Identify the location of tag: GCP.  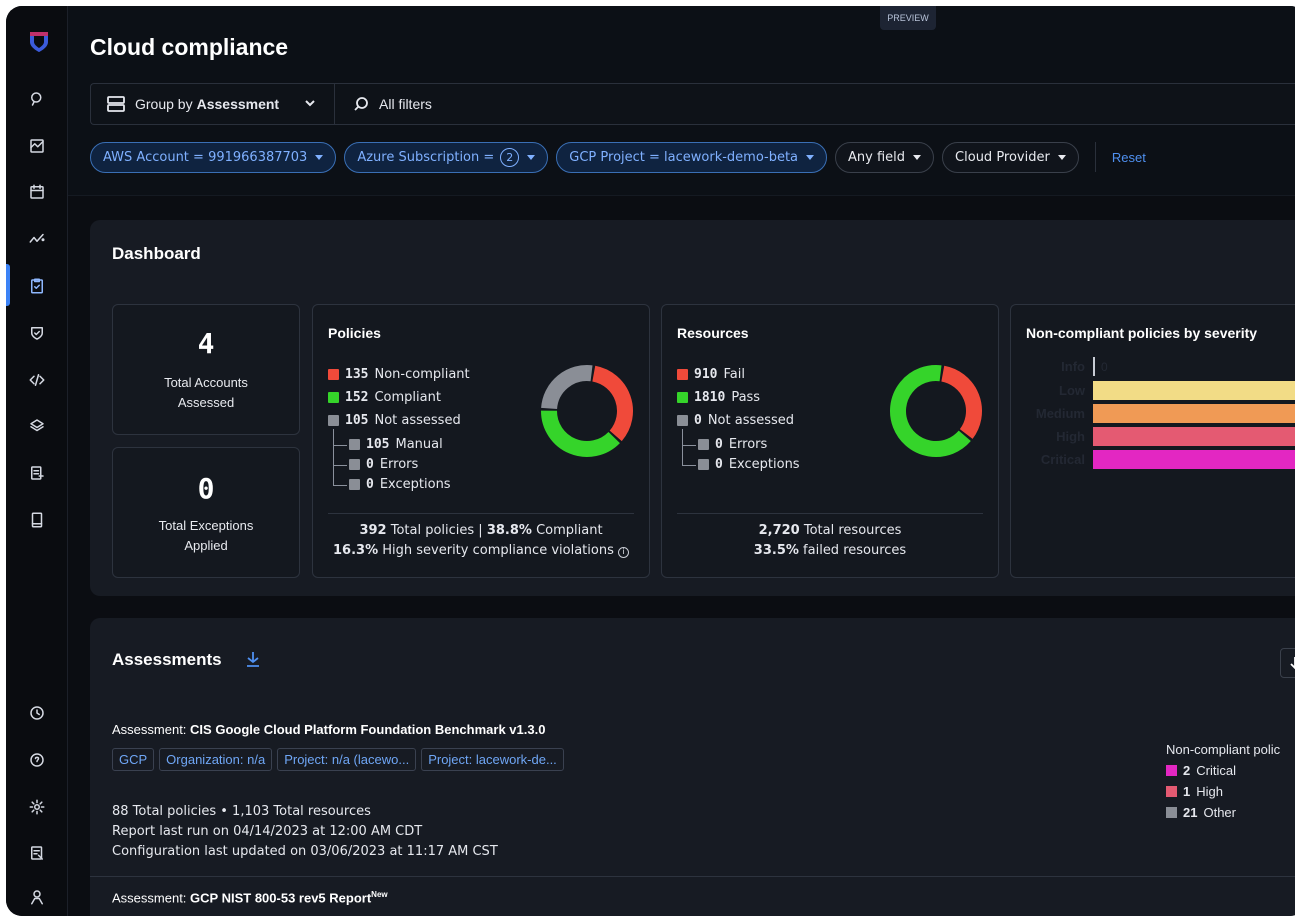
(133, 759).